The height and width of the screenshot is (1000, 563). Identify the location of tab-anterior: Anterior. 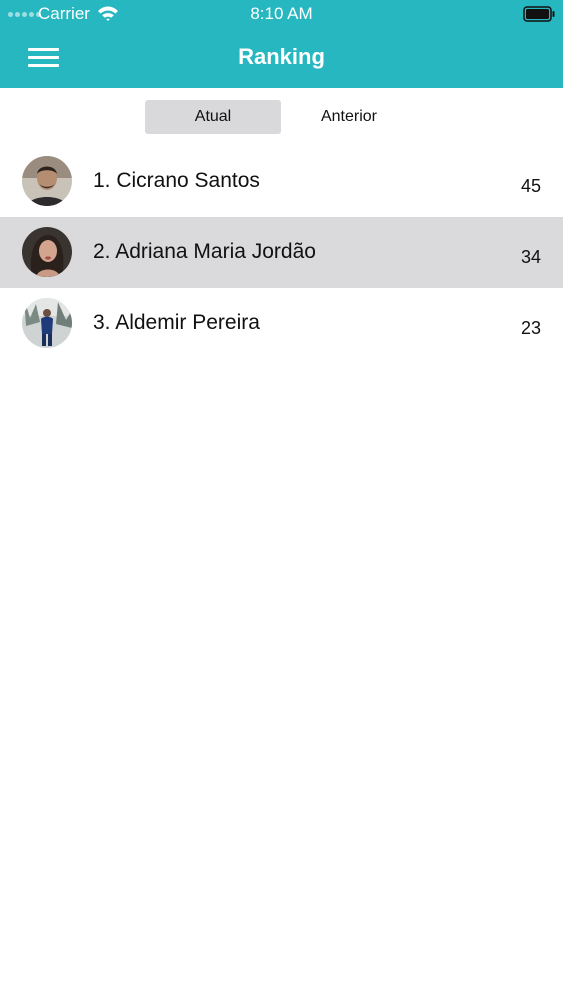
(349, 117).